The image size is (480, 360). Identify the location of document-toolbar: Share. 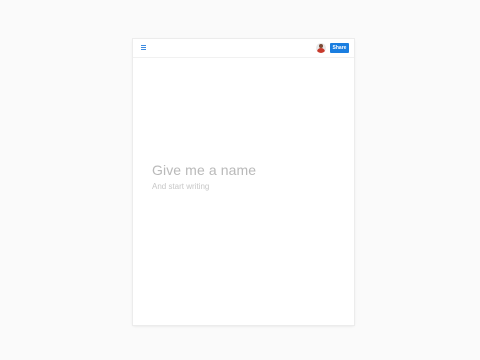
(243, 48).